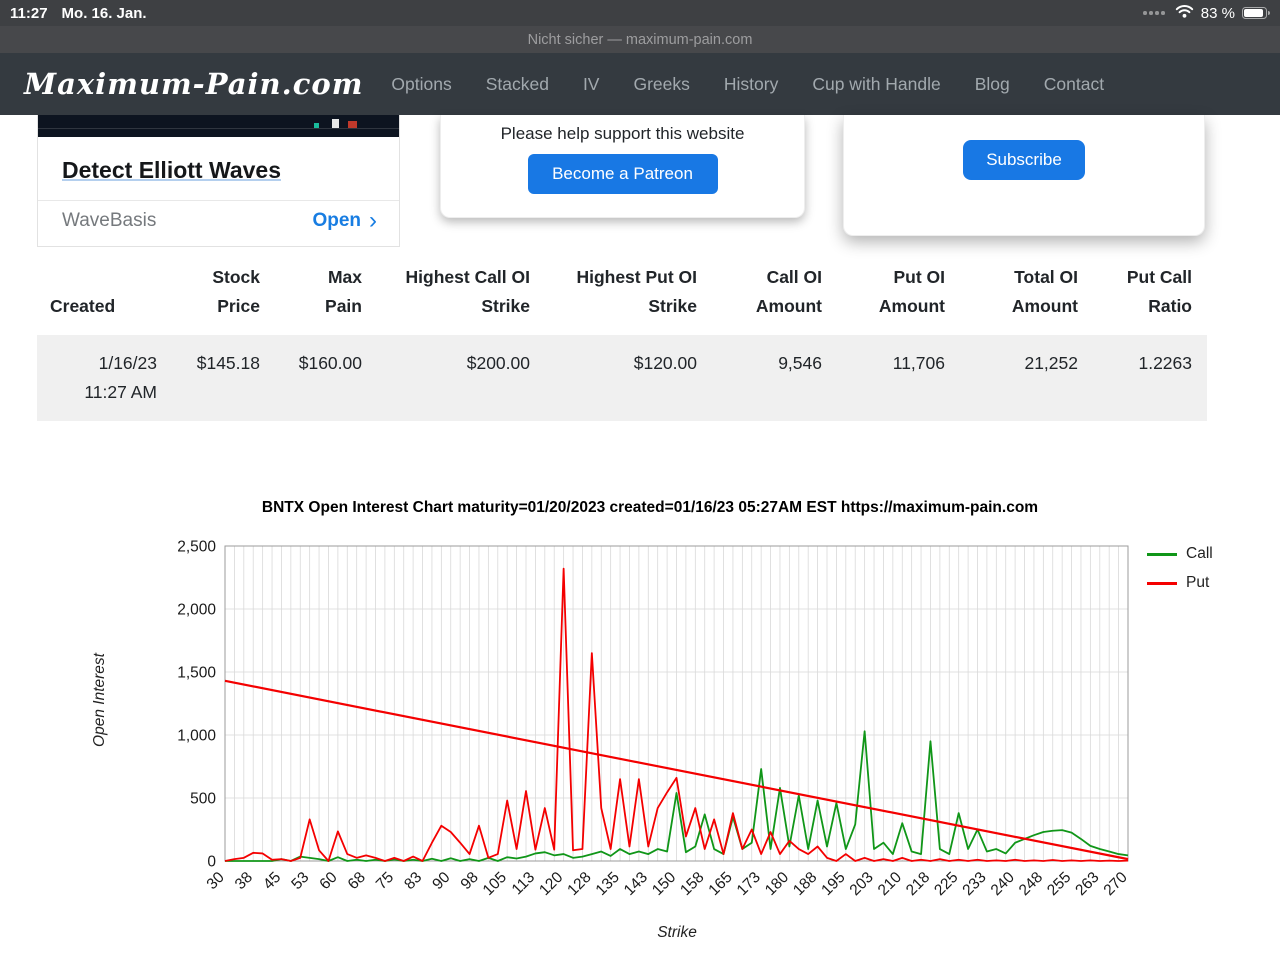  Describe the element at coordinates (196, 673) in the screenshot. I see `svg-text: 1,500` at that location.